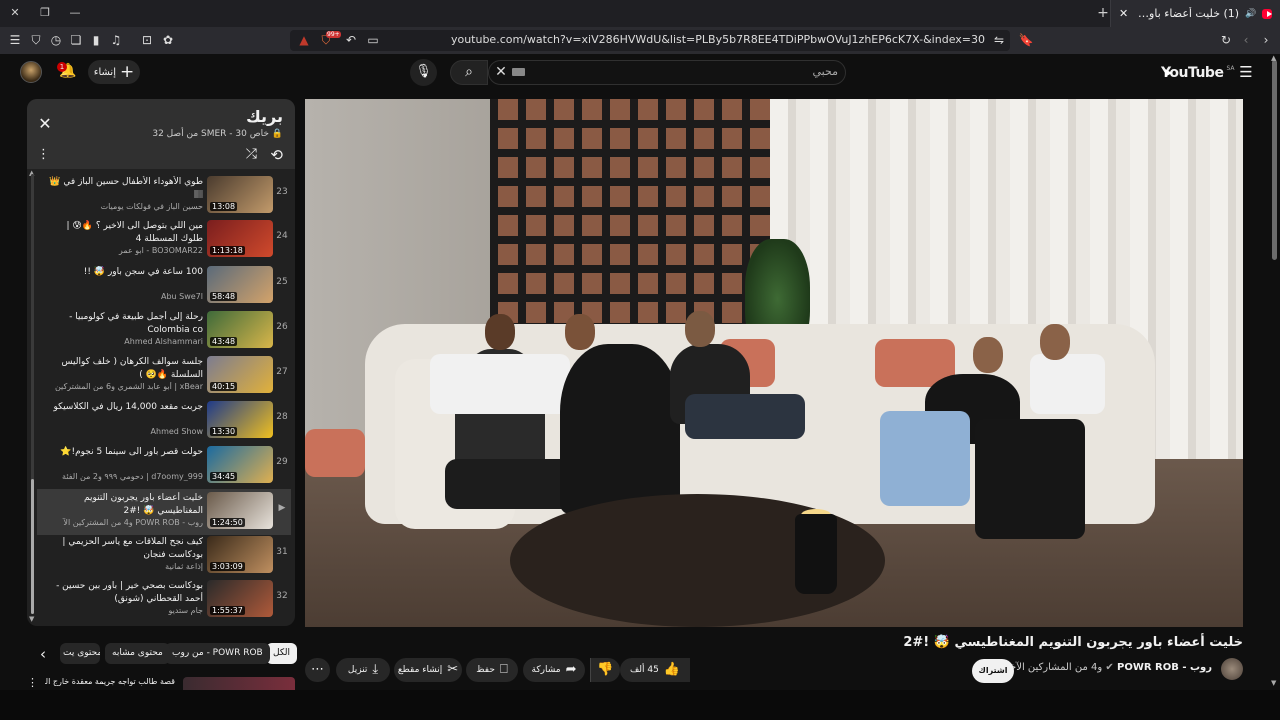 This screenshot has height=720, width=1280. What do you see at coordinates (1267, 13) in the screenshot?
I see `youtube-favicon-icon` at bounding box center [1267, 13].